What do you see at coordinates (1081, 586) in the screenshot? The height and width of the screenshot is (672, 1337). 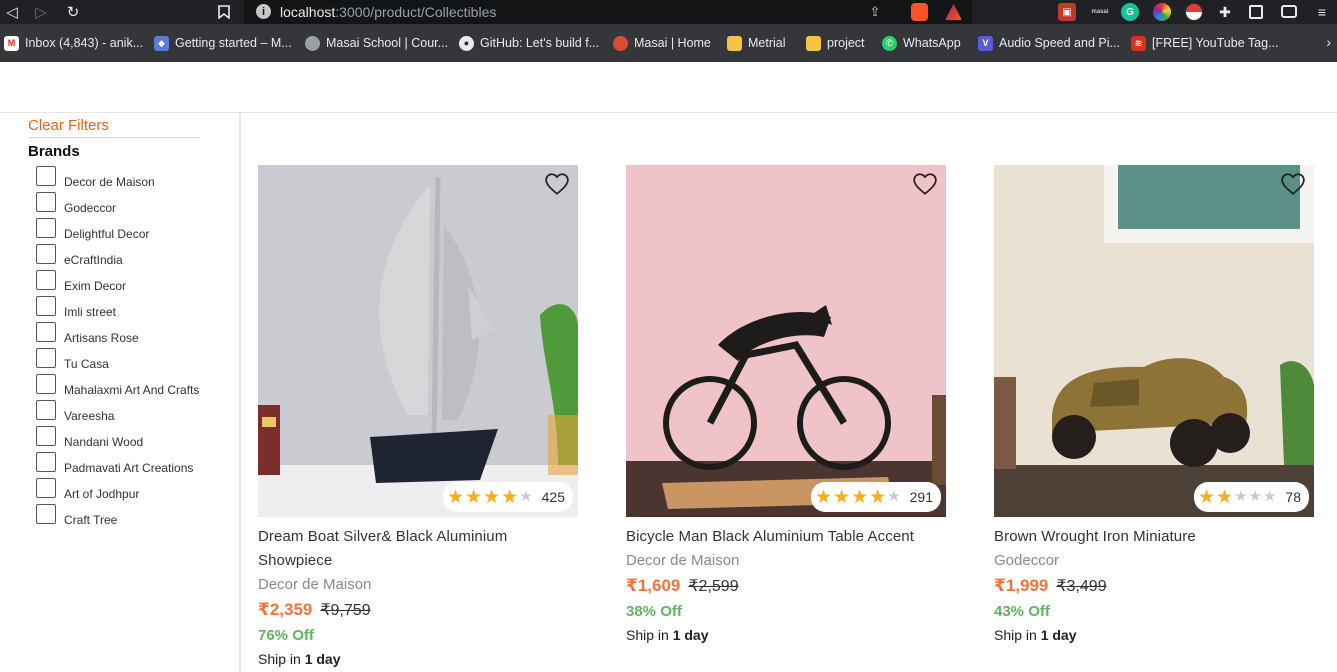 I see `original-price: ₹3,499` at bounding box center [1081, 586].